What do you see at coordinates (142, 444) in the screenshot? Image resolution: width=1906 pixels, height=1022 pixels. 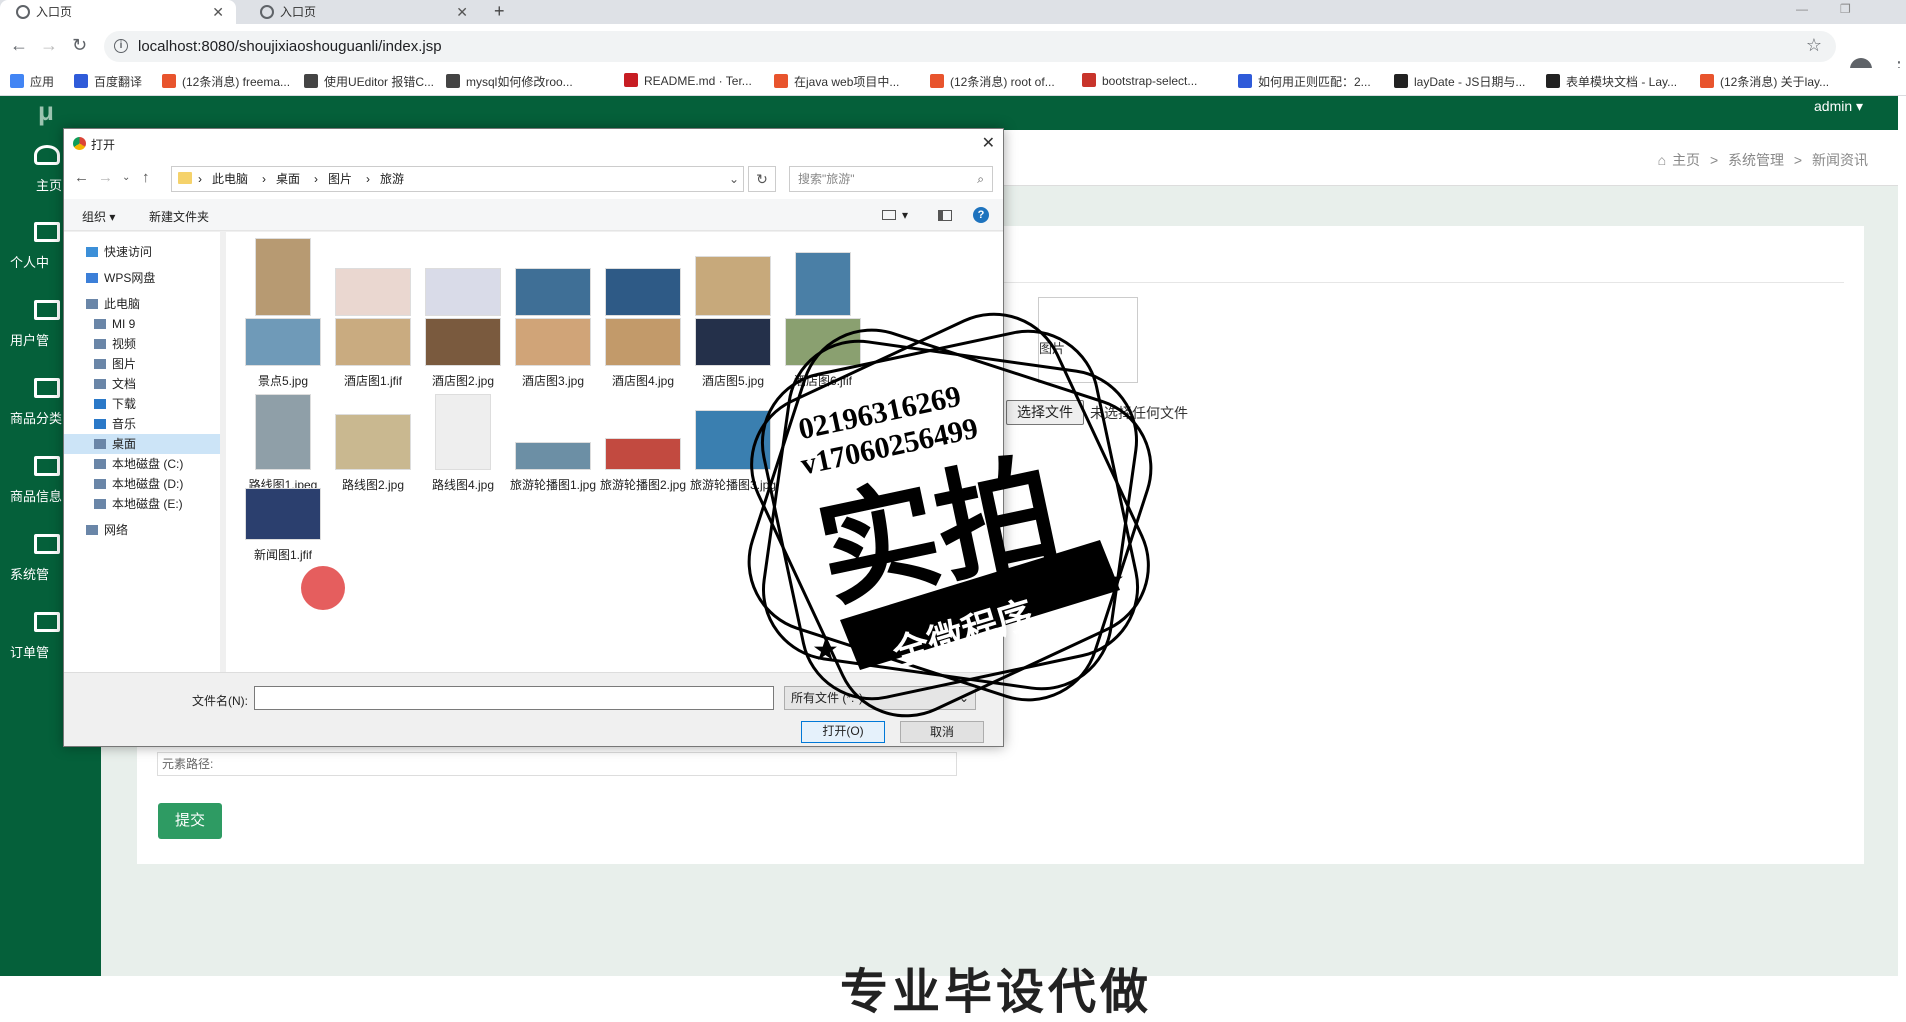 I see `nav-item: 桌面` at bounding box center [142, 444].